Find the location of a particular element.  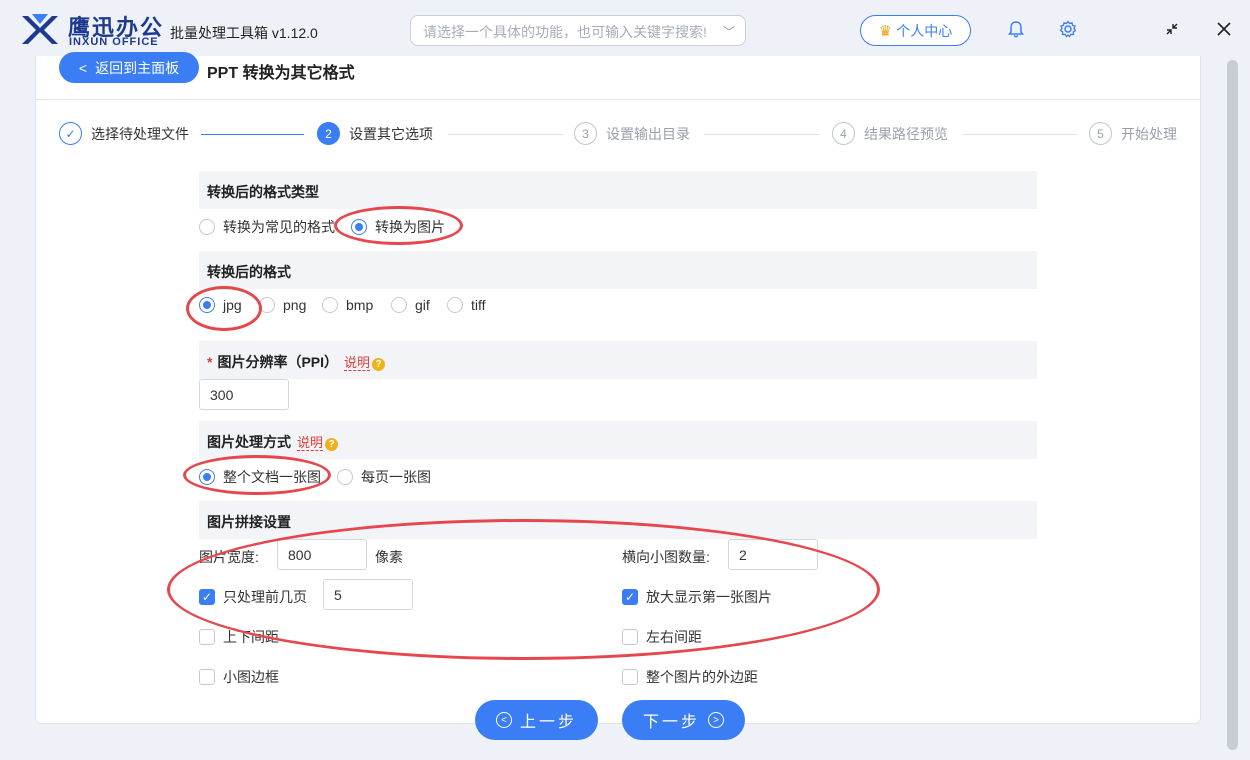

section-title: 图片处理方式 is located at coordinates (249, 442).